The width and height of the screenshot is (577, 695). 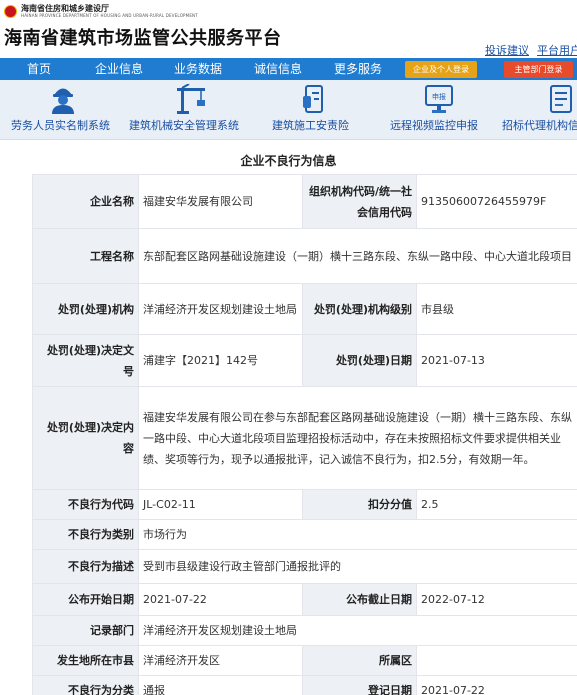 I want to click on table-row: 发生地所在市县 洋浦经济开发区 所属区, so click(x=304, y=660).